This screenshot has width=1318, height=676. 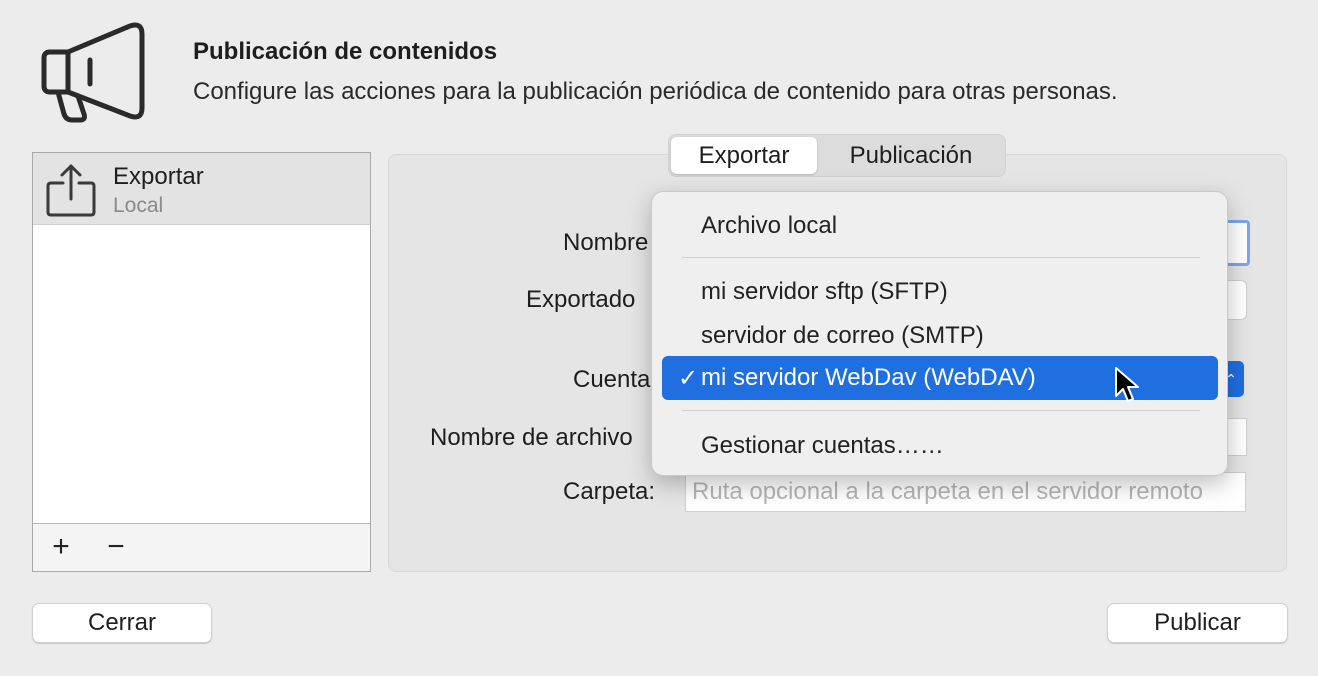 What do you see at coordinates (158, 176) in the screenshot?
I see `list-item-name: Exportar` at bounding box center [158, 176].